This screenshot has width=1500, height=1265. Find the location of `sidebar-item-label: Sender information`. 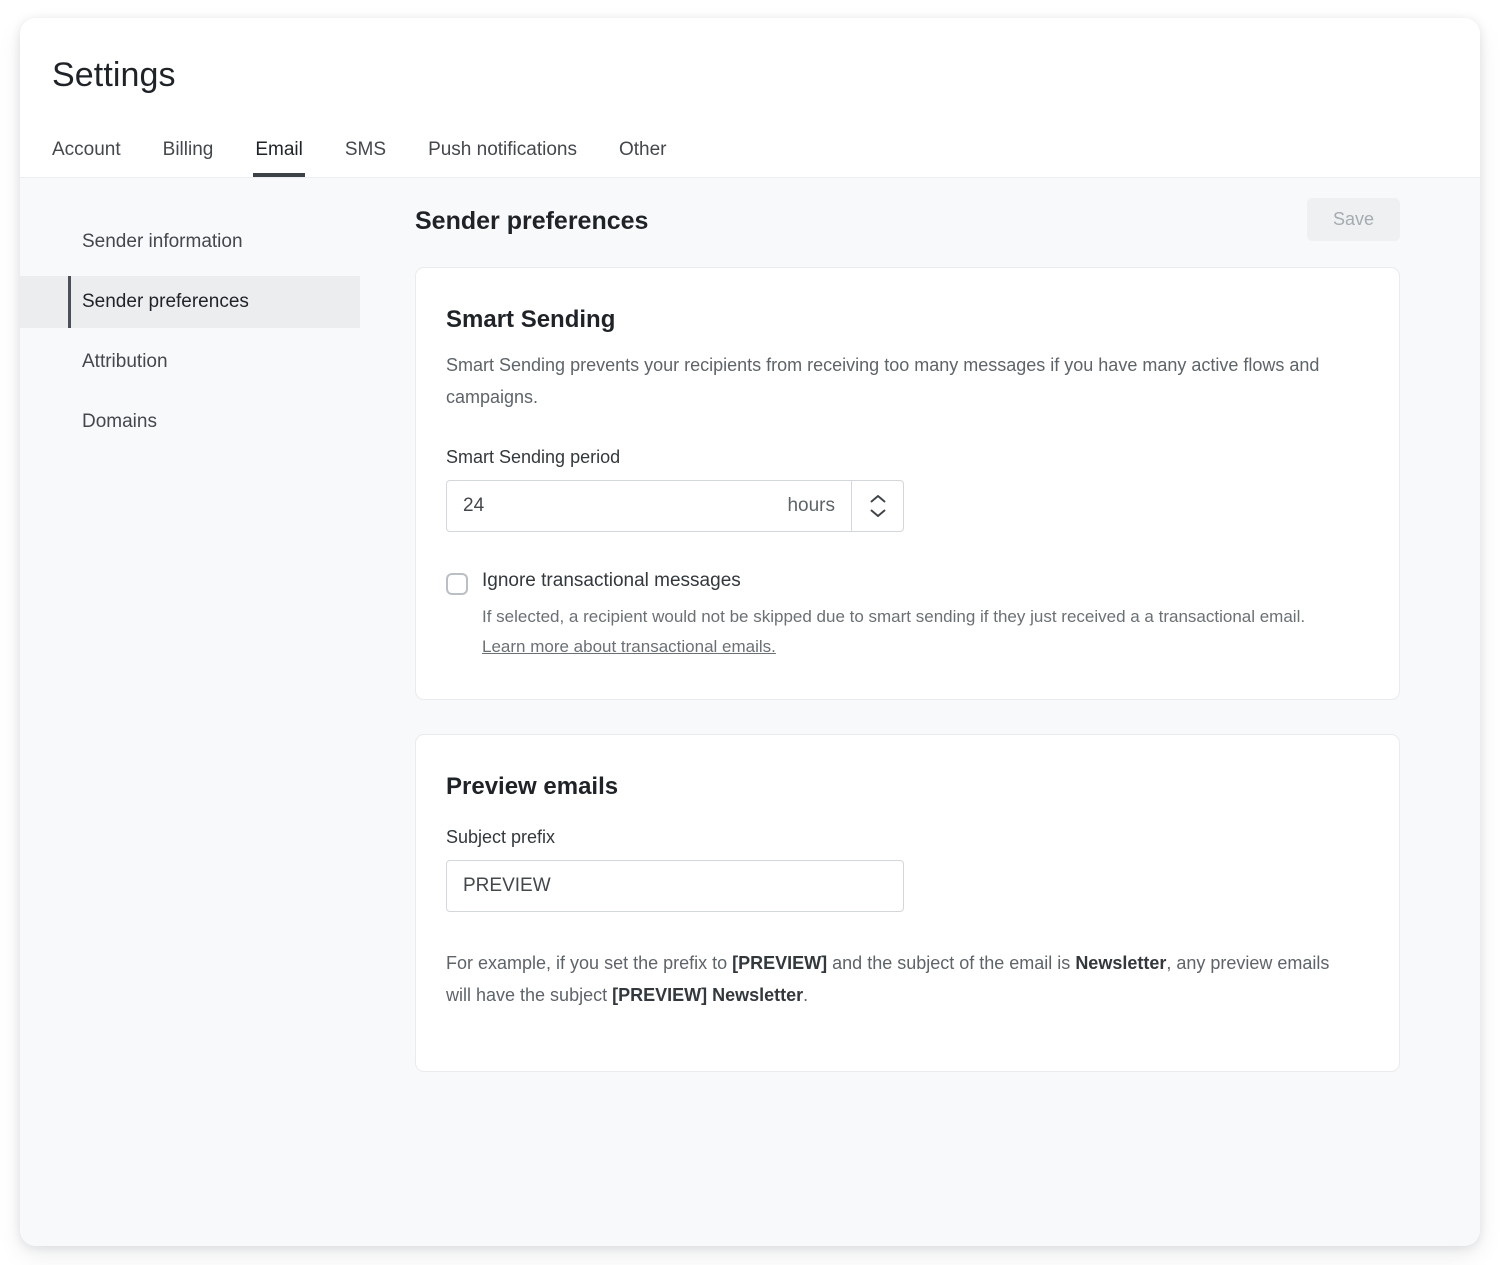

sidebar-item-label: Sender information is located at coordinates (162, 241).